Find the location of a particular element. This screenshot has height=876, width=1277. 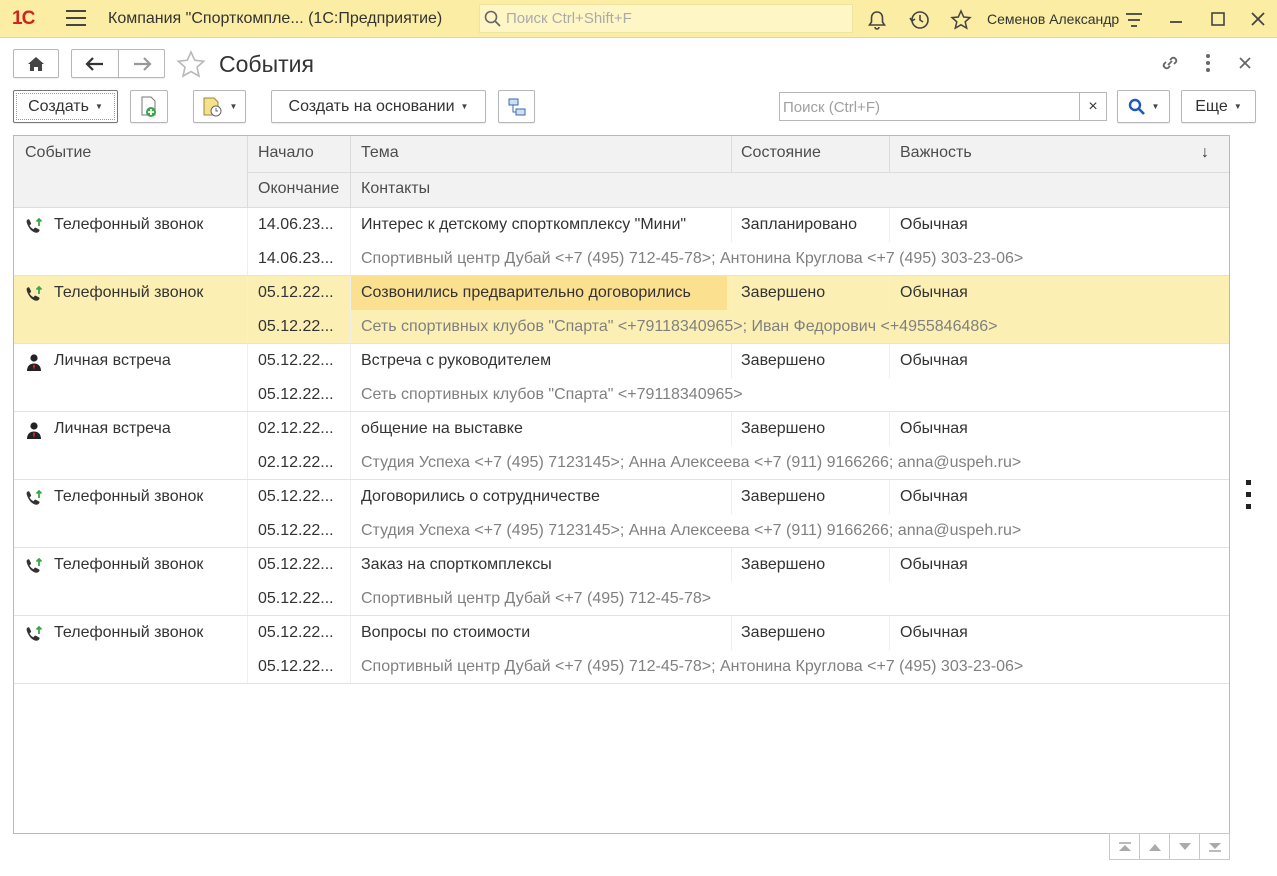

event-type: Телефонный звонок is located at coordinates (129, 292).